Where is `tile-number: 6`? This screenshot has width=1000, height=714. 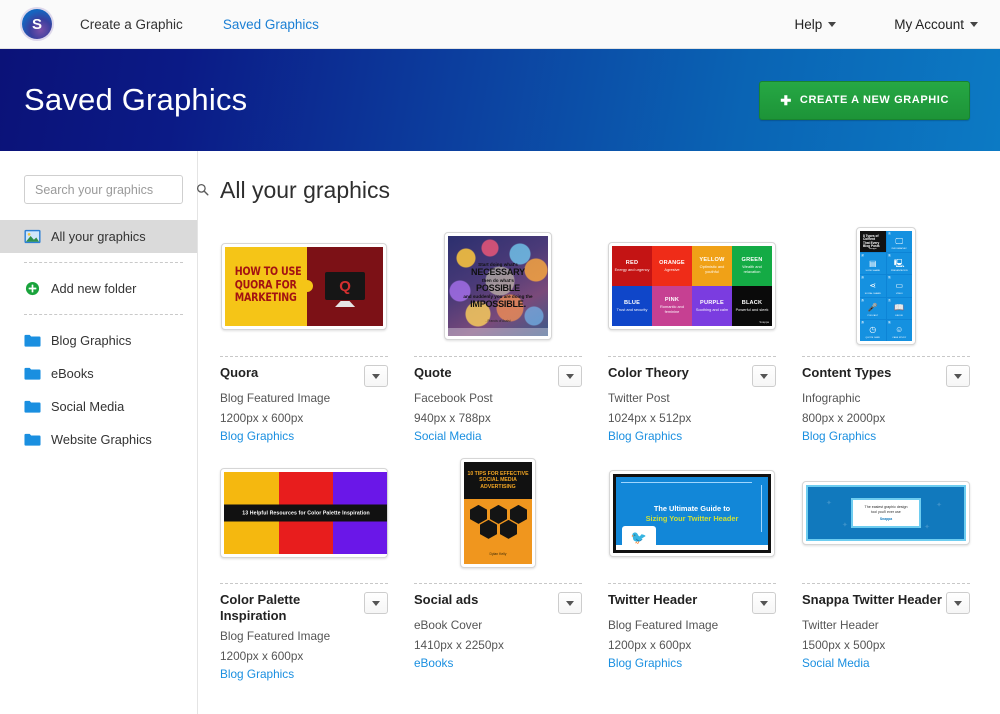 tile-number: 6 is located at coordinates (863, 300).